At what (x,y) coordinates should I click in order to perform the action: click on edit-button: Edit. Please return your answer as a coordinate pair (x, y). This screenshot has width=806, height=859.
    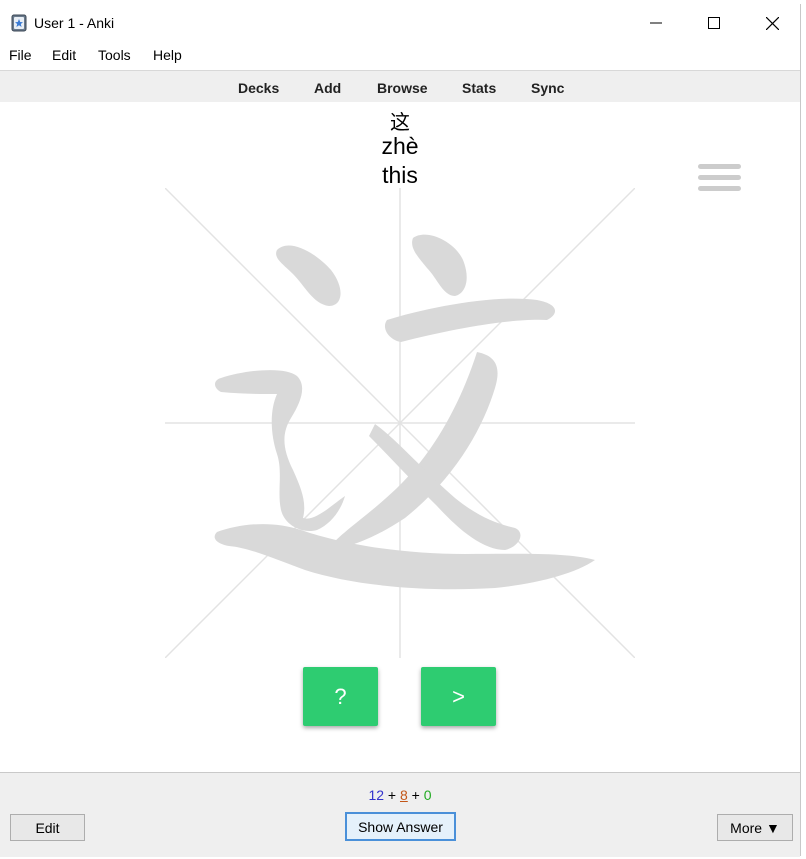
    Looking at the image, I should click on (47, 827).